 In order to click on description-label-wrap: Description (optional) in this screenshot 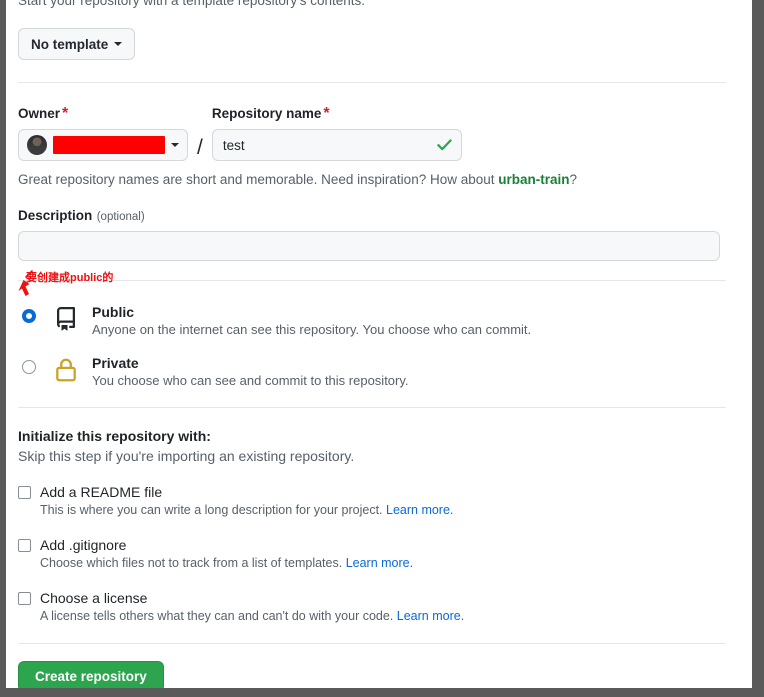, I will do `click(375, 216)`.